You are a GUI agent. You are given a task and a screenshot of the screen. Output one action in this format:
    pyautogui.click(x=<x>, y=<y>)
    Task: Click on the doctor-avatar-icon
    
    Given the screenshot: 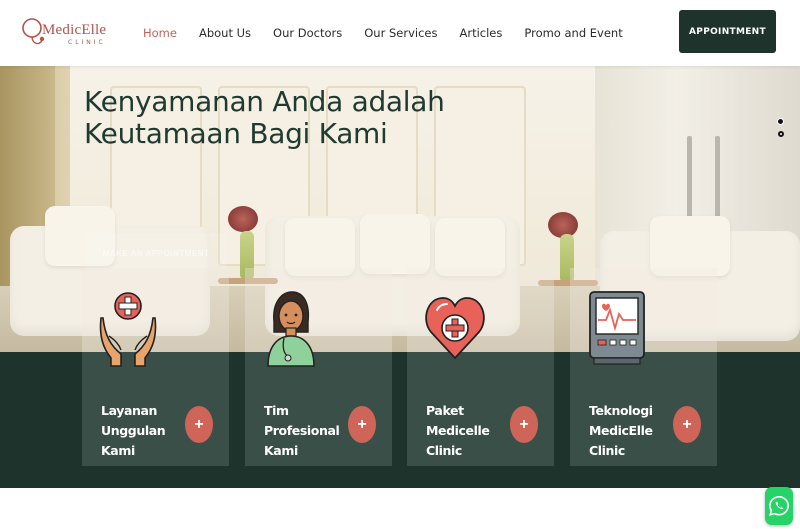 What is the action you would take?
    pyautogui.click(x=290, y=328)
    